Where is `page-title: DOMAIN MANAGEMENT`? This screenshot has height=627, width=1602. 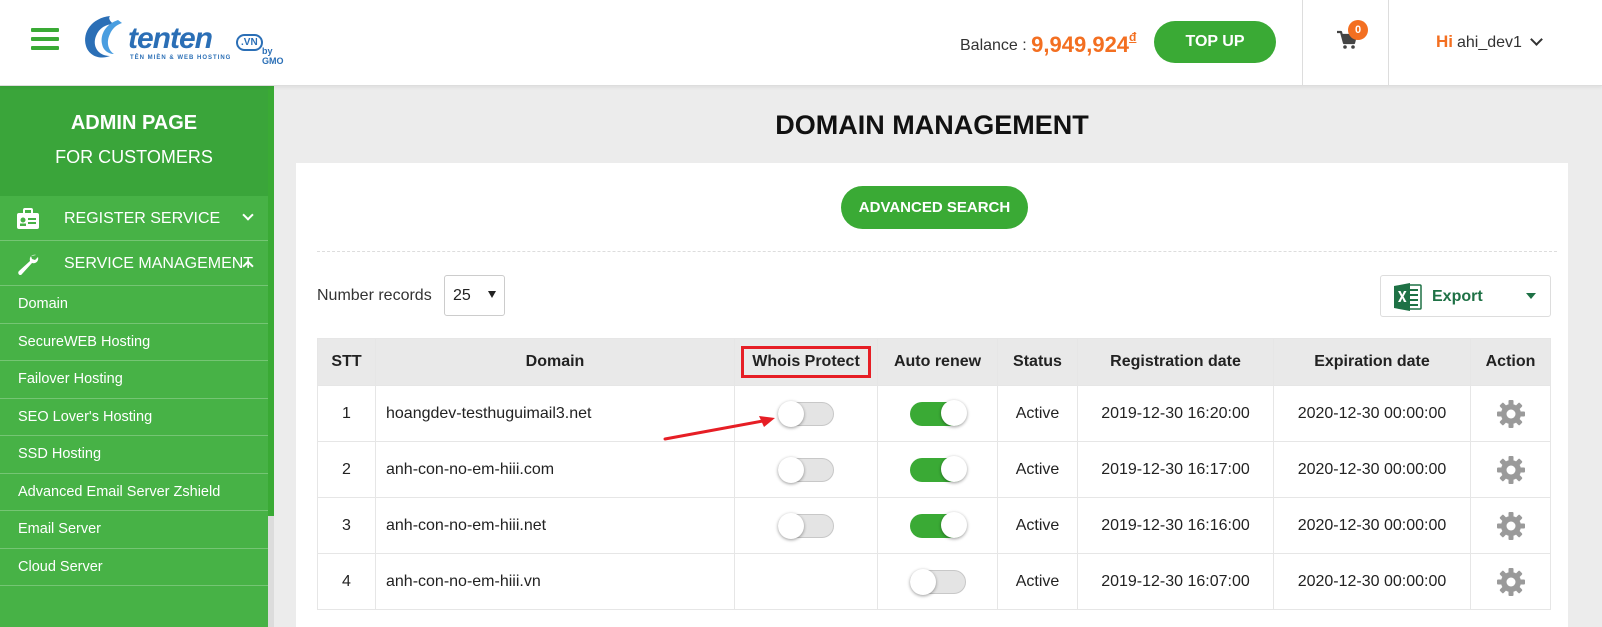 page-title: DOMAIN MANAGEMENT is located at coordinates (932, 125).